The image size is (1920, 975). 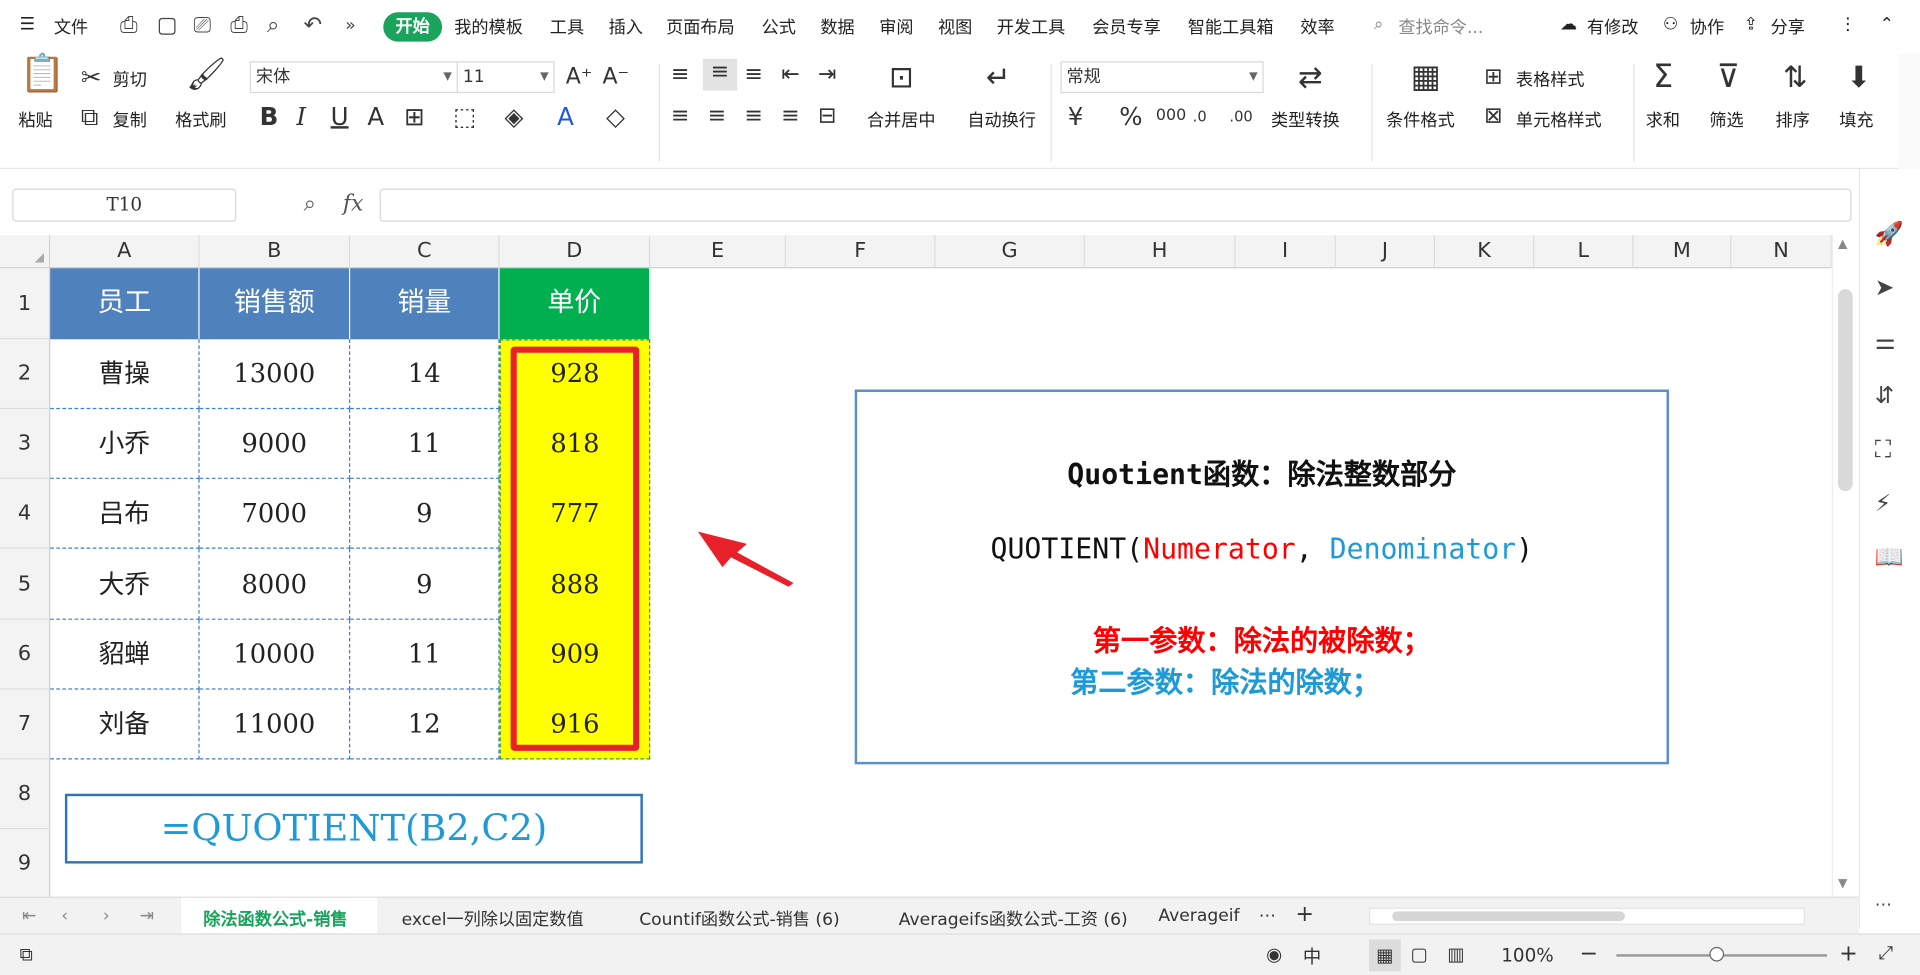 I want to click on sliders-icon: ⚌, so click(x=1885, y=341).